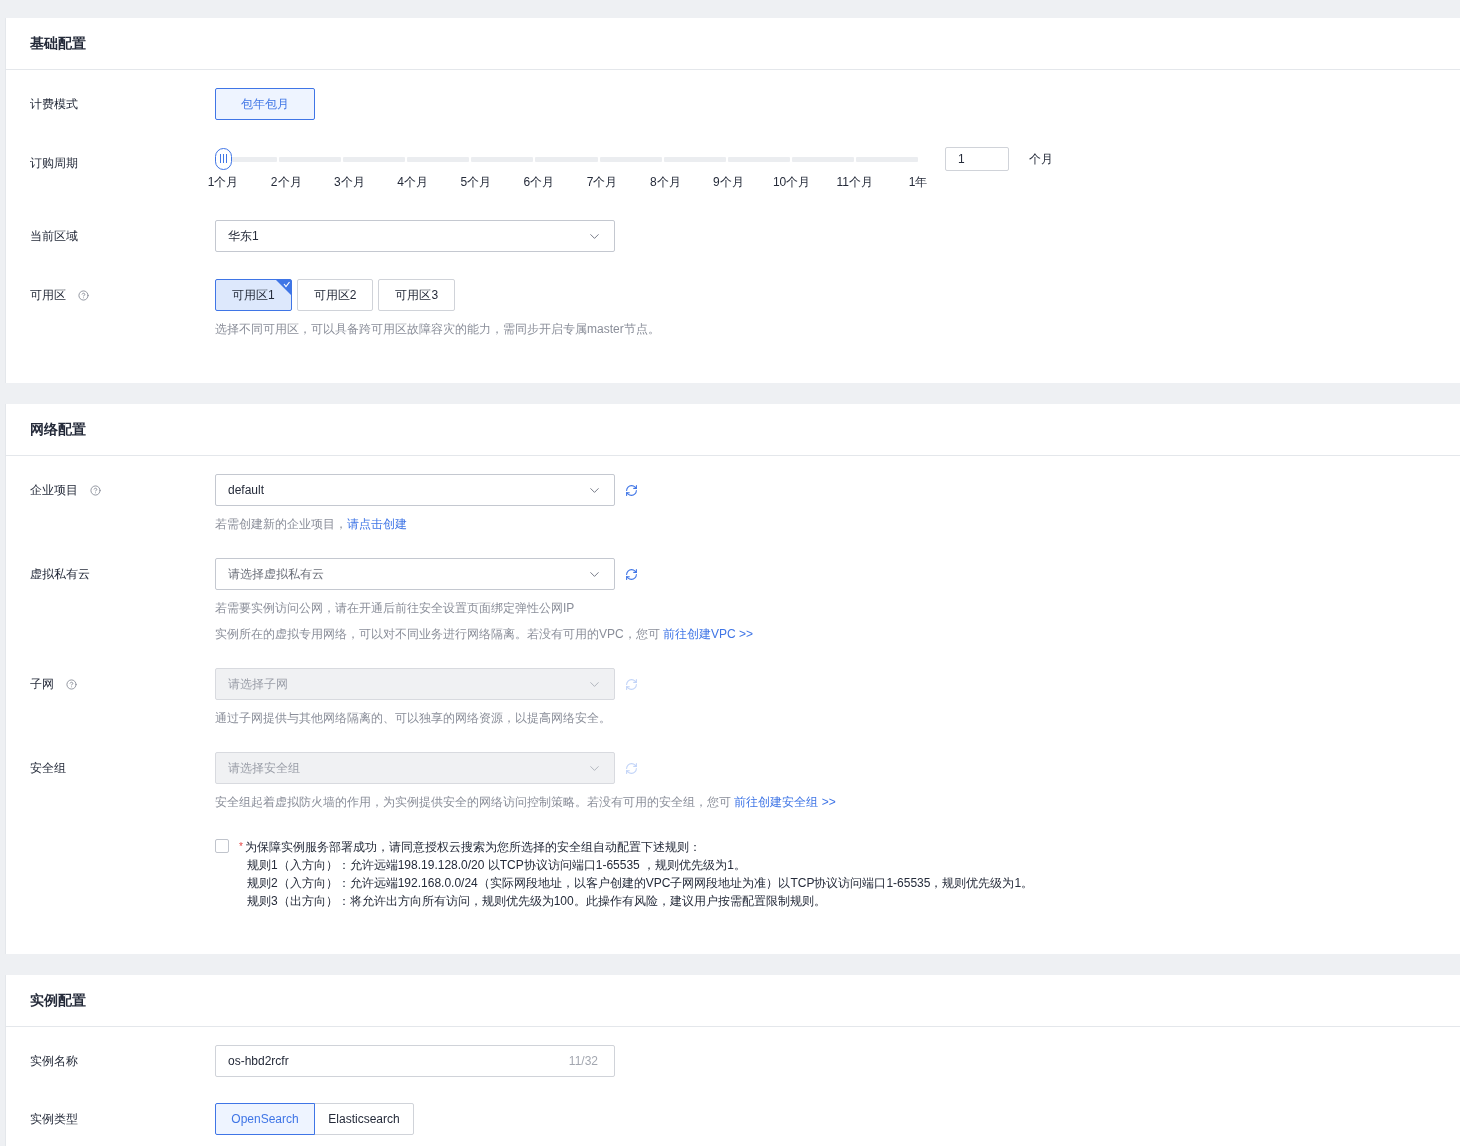 Image resolution: width=1460 pixels, height=1146 pixels. Describe the element at coordinates (311, 524) in the screenshot. I see `hint-text: 若需创建新的企业项目，请点击创建` at that location.